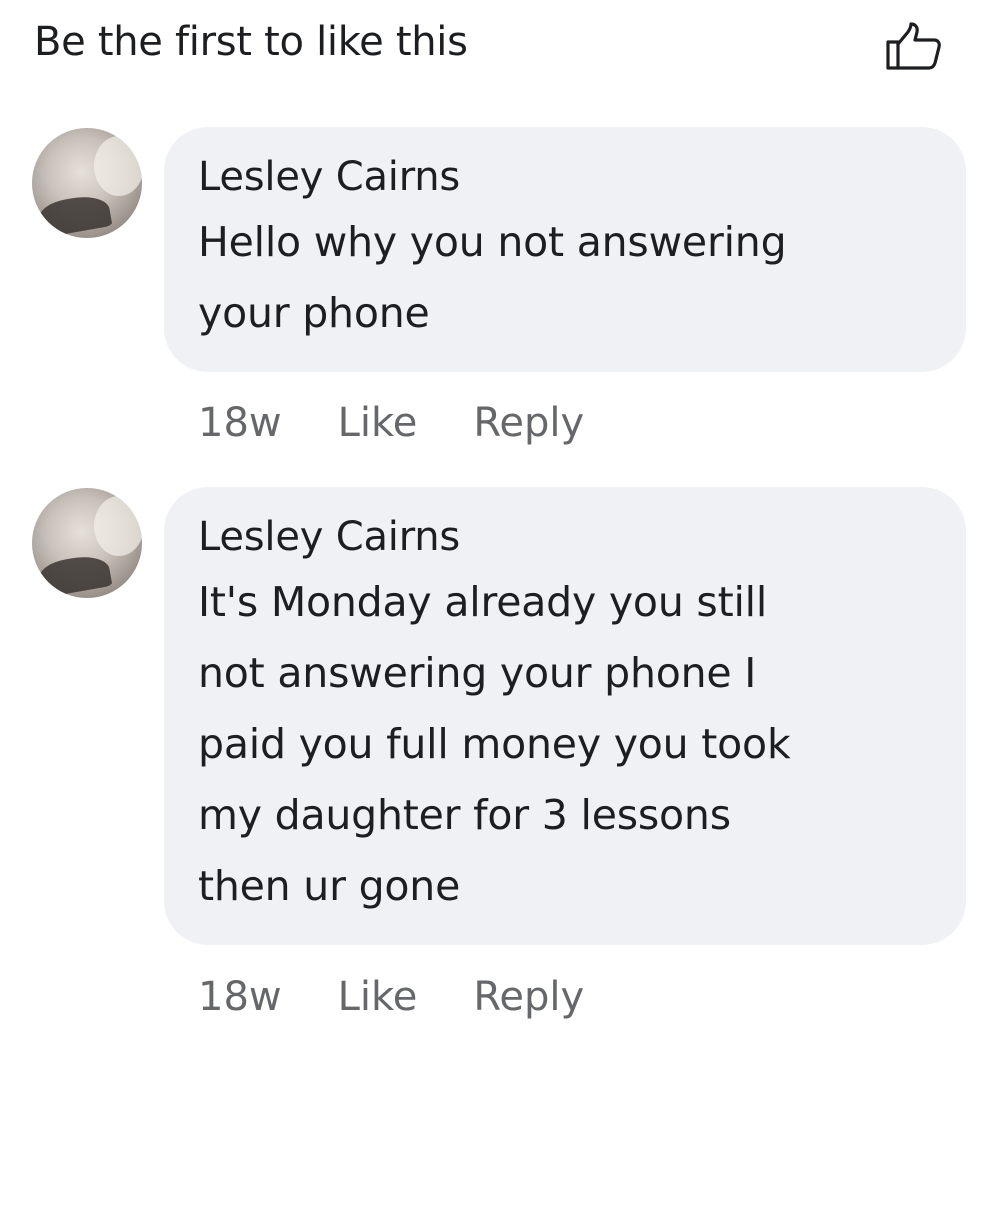 Image resolution: width=1000 pixels, height=1211 pixels. Describe the element at coordinates (492, 277) in the screenshot. I see `comment-text: Hello why you not answering your phone` at that location.